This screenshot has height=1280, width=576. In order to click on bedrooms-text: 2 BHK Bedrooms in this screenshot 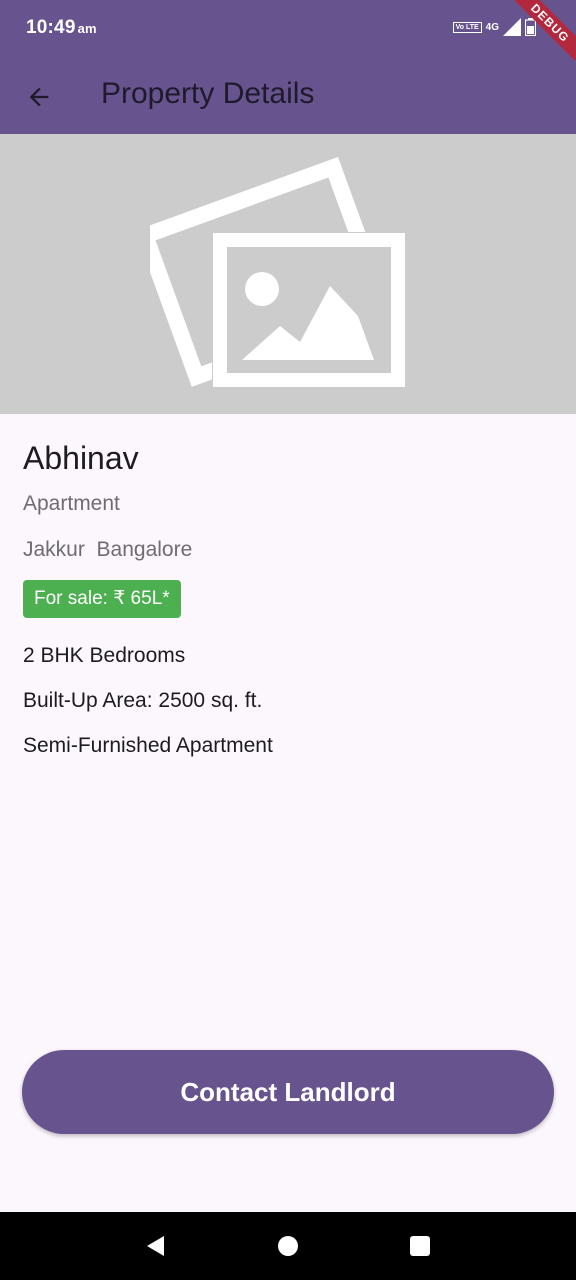, I will do `click(104, 655)`.